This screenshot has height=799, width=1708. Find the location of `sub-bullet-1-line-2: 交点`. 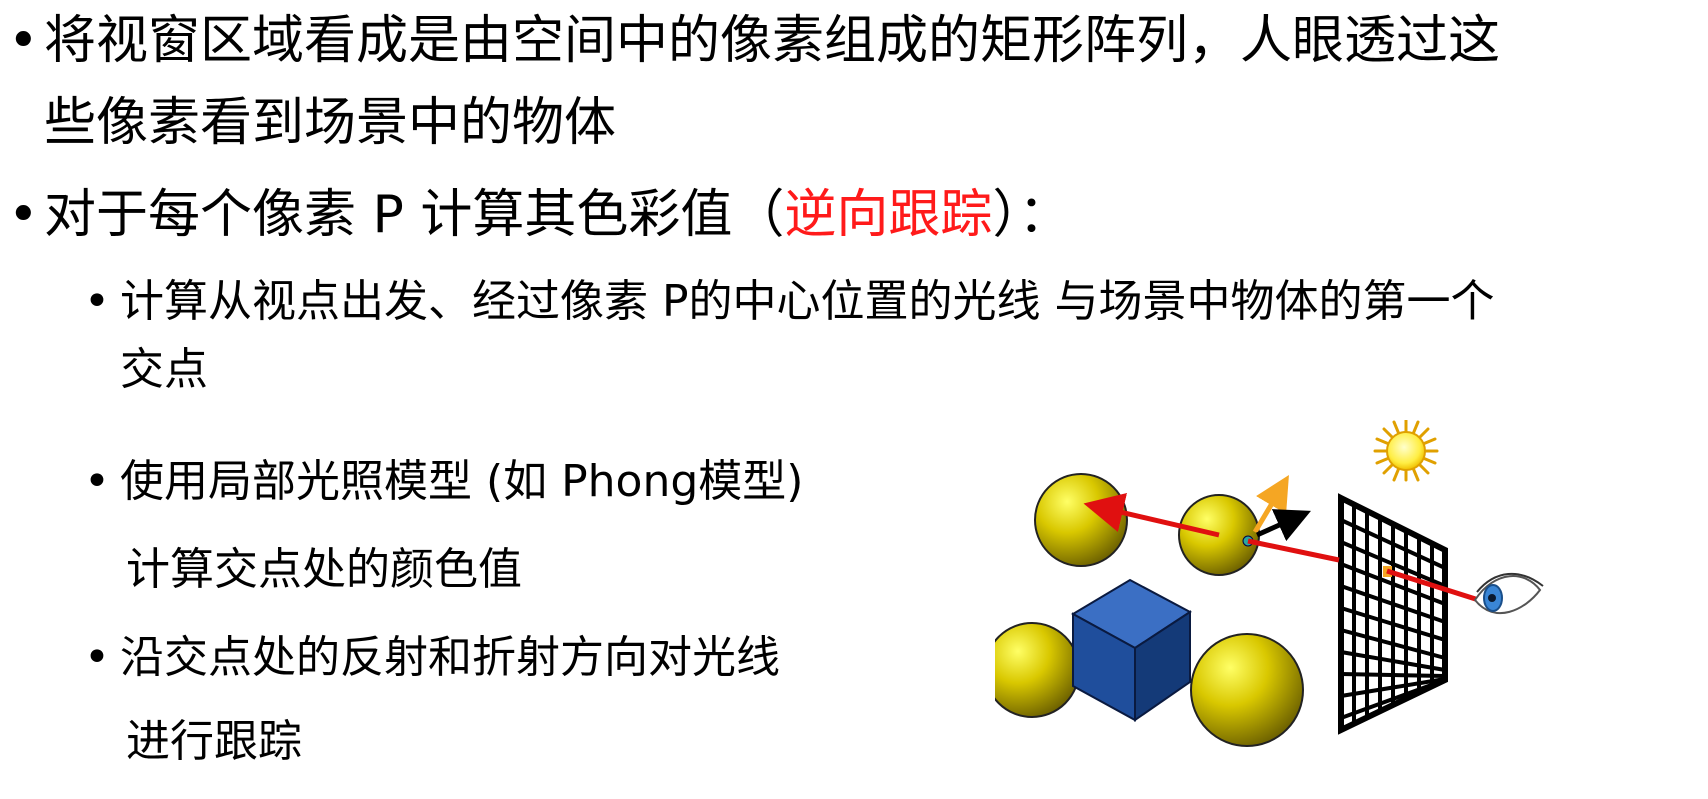

sub-bullet-1-line-2: 交点 is located at coordinates (164, 369).